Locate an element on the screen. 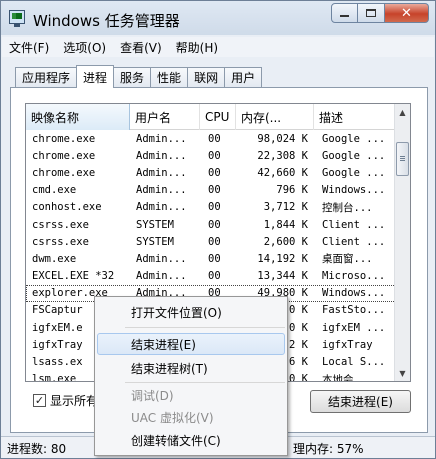 The height and width of the screenshot is (459, 436). tab-bar: 应用程序 进程 服务 性能 联网 用户 is located at coordinates (139, 76).